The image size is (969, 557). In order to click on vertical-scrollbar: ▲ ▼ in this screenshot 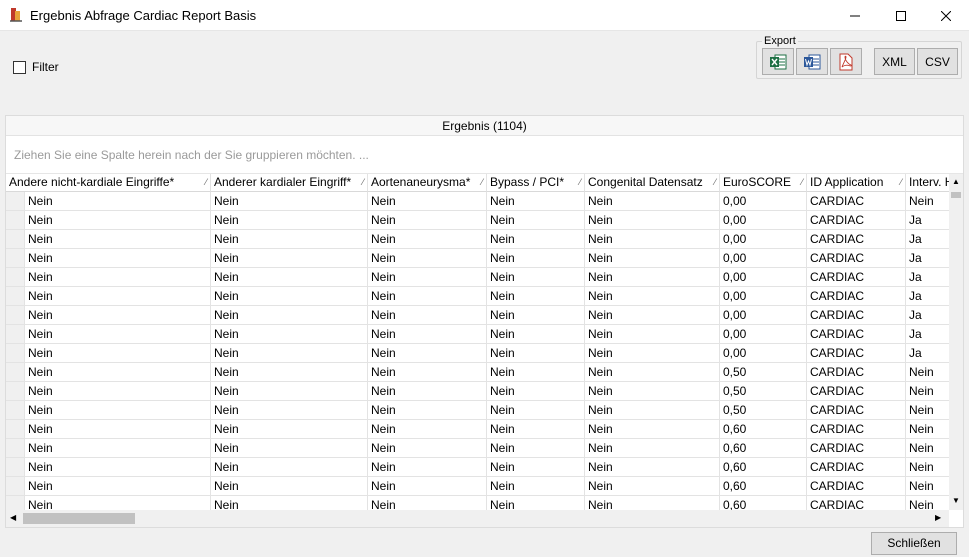, I will do `click(956, 342)`.